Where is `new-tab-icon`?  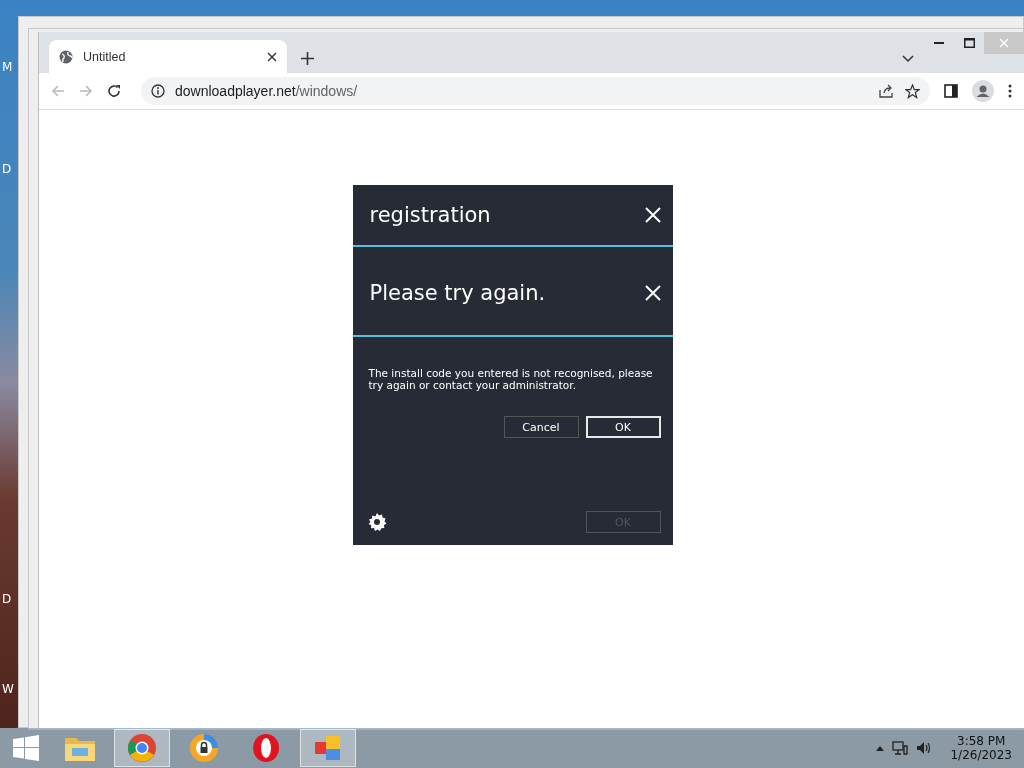 new-tab-icon is located at coordinates (307, 58).